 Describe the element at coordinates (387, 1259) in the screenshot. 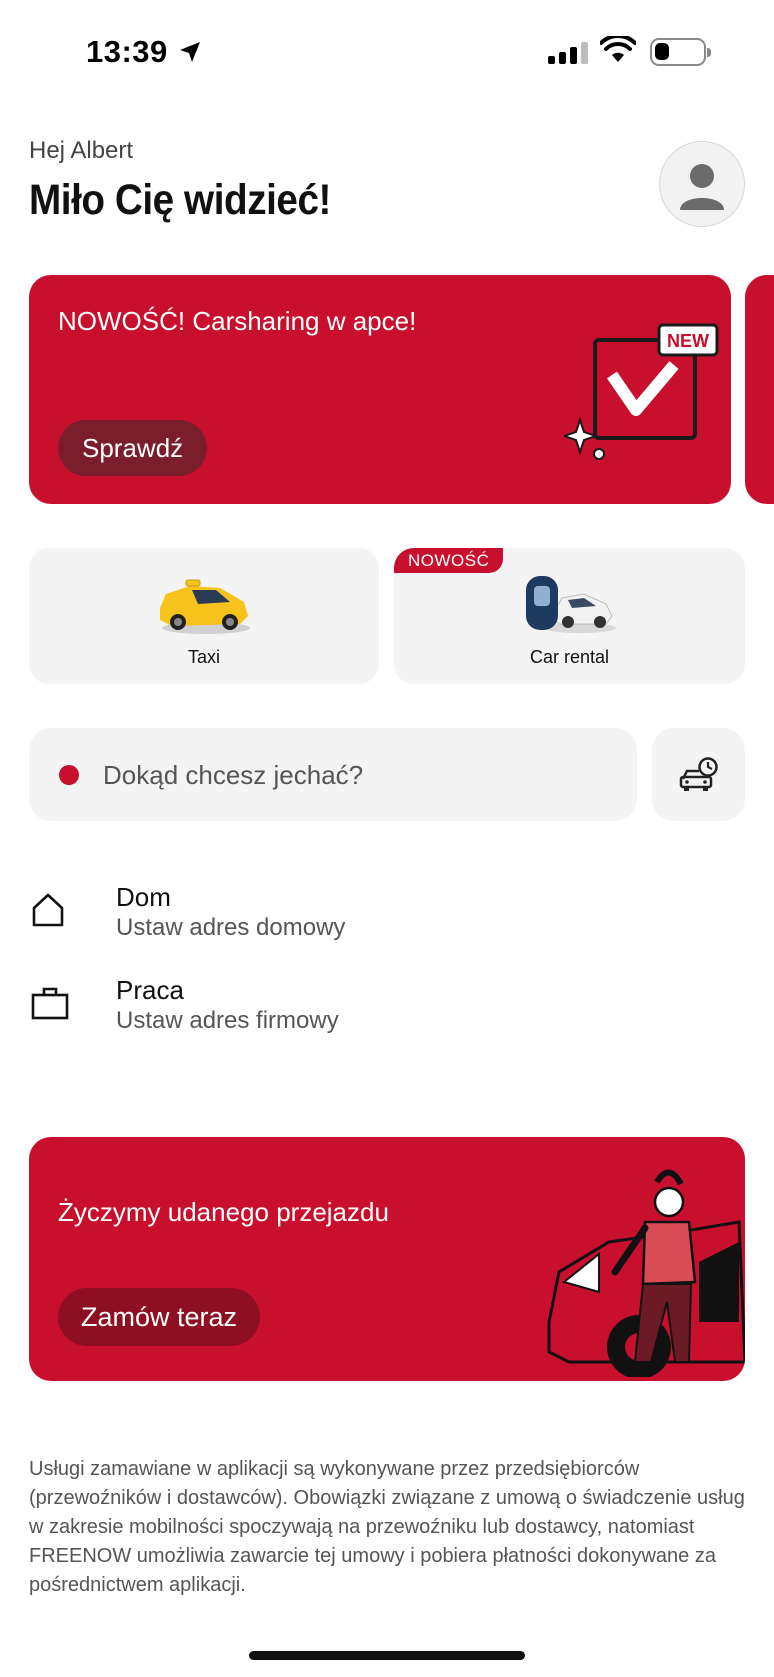

I see `ride-promo-banner: Życzymy udanego przejazdu Zamów teraz` at that location.